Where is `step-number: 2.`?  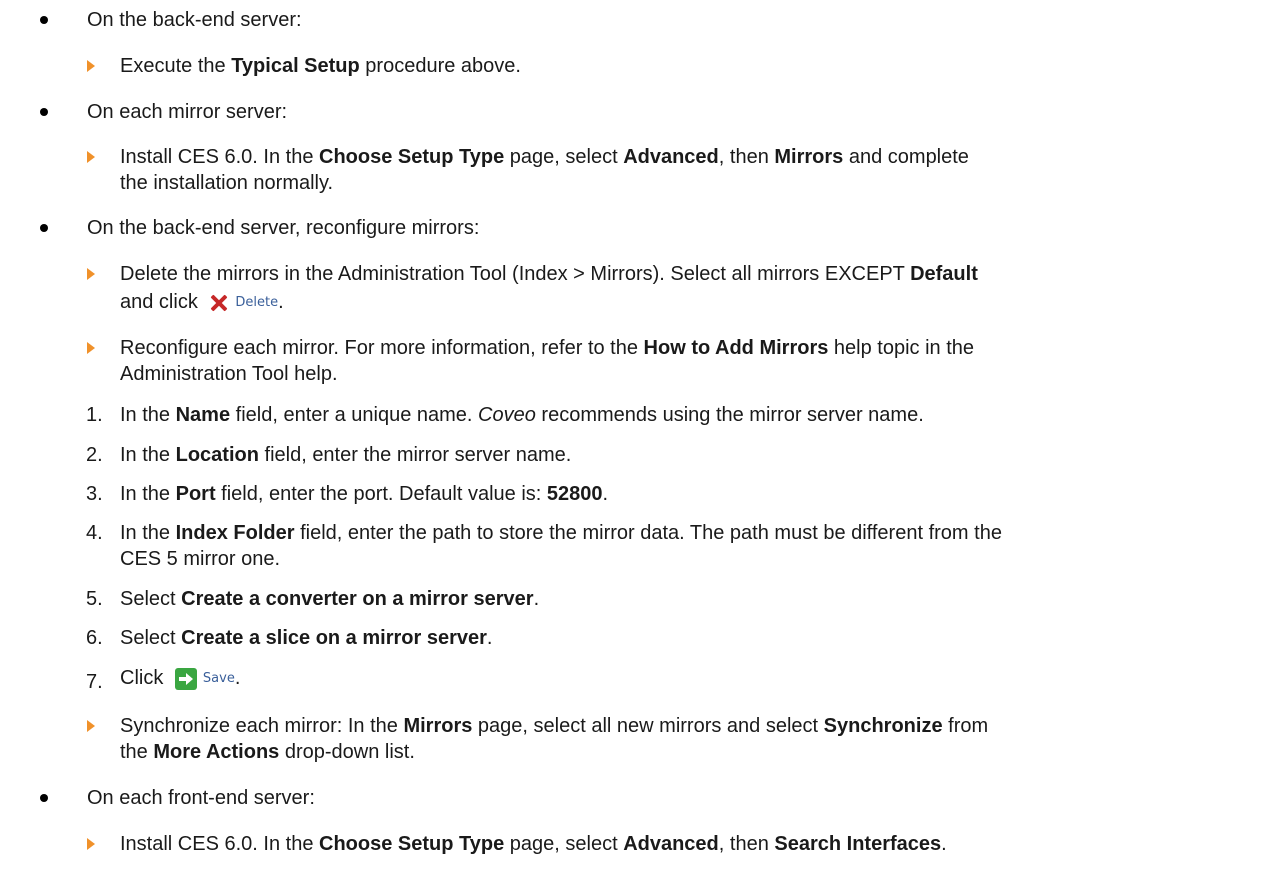
step-number: 2. is located at coordinates (94, 455).